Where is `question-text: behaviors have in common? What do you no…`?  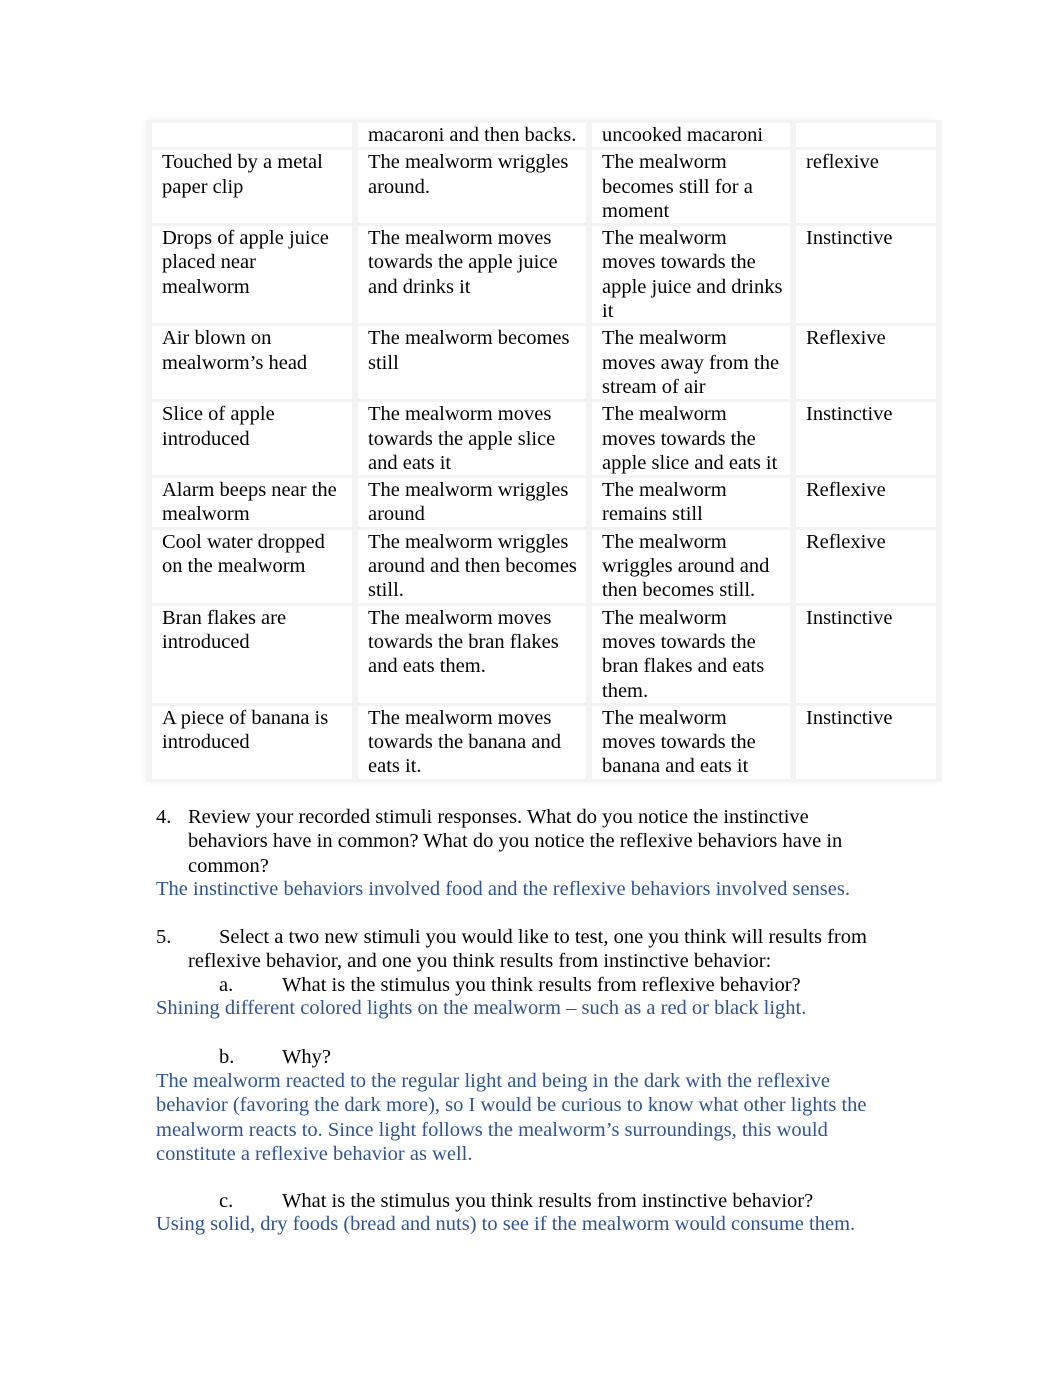
question-text: behaviors have in common? What do you no… is located at coordinates (515, 841).